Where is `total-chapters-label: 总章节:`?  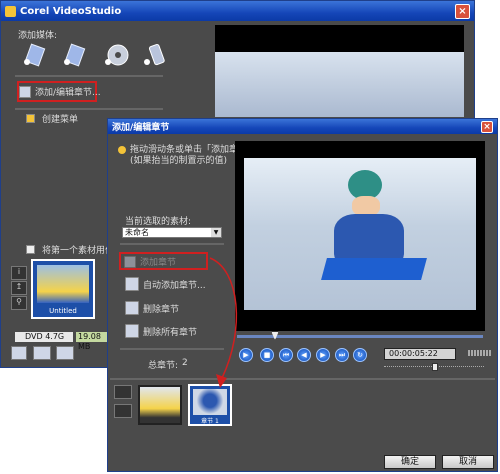 total-chapters-label: 总章节: is located at coordinates (163, 366).